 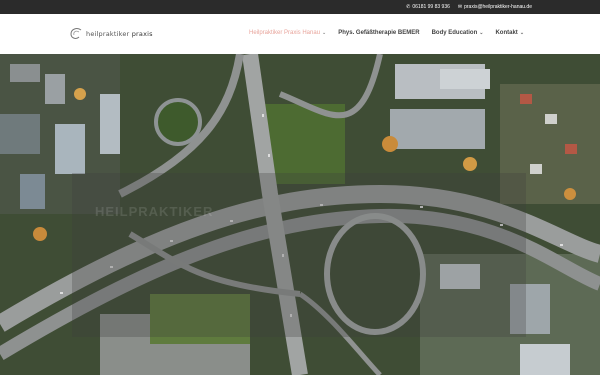 I want to click on nav-item-body-education: Body Education ⌄, so click(x=458, y=33).